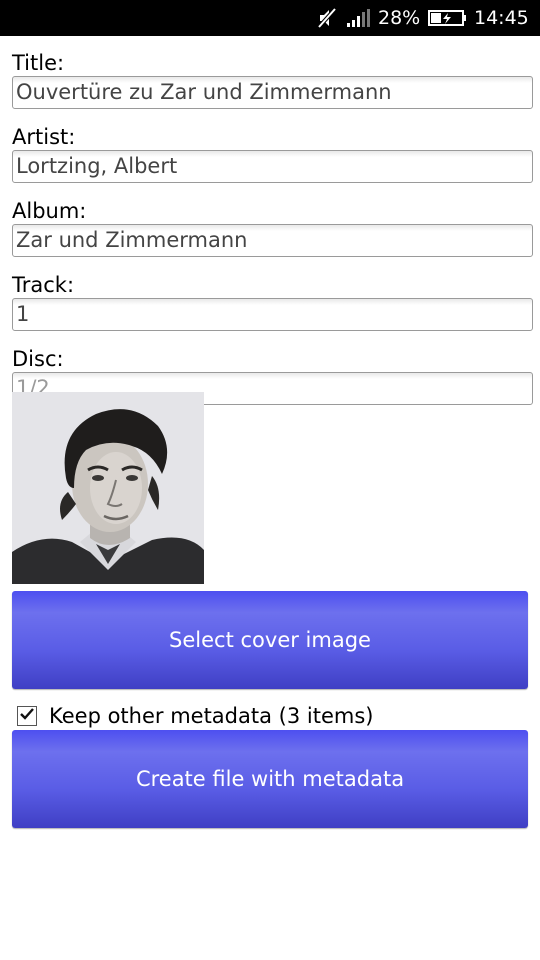  Describe the element at coordinates (38, 359) in the screenshot. I see `disc-label: Disc:` at that location.